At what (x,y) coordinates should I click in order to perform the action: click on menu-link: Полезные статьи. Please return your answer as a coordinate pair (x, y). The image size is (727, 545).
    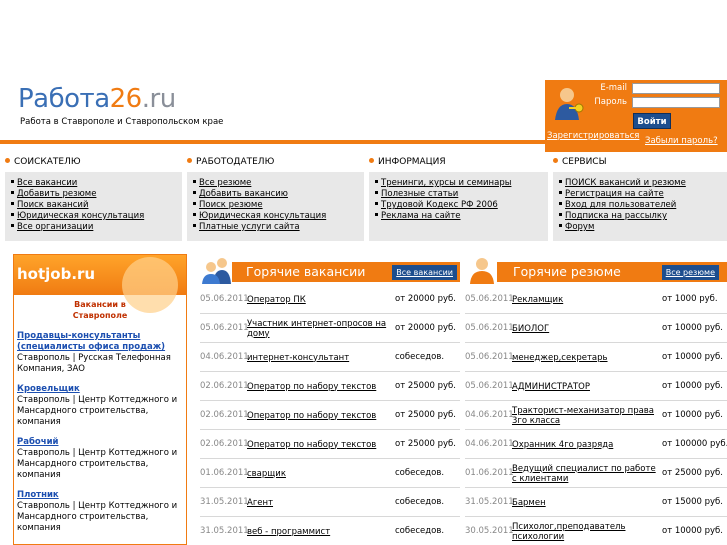
    Looking at the image, I should click on (461, 194).